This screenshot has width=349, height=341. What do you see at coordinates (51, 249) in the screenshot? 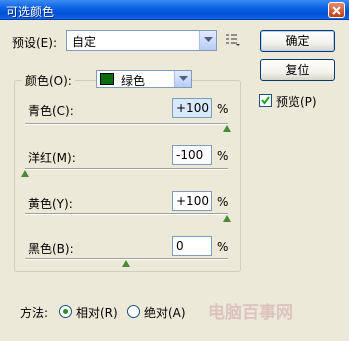
I see `black-label: 黑色(B):` at bounding box center [51, 249].